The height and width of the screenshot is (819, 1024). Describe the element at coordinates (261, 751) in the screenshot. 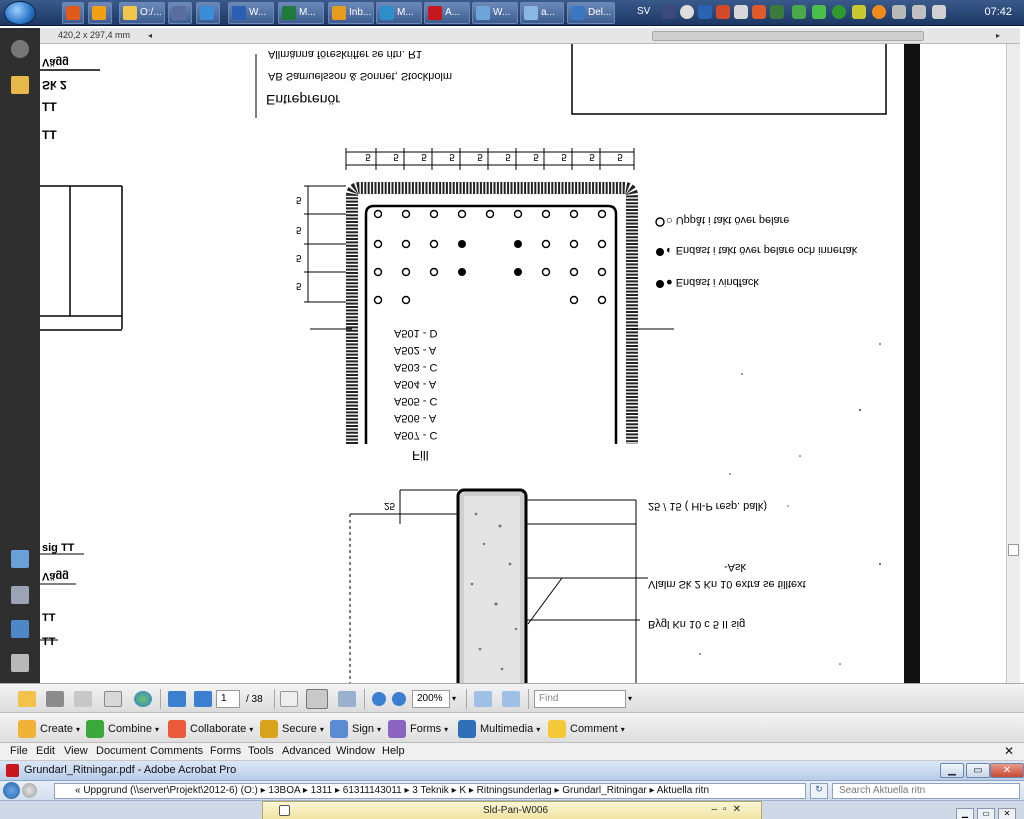

I see `menu-tools: Tools` at that location.